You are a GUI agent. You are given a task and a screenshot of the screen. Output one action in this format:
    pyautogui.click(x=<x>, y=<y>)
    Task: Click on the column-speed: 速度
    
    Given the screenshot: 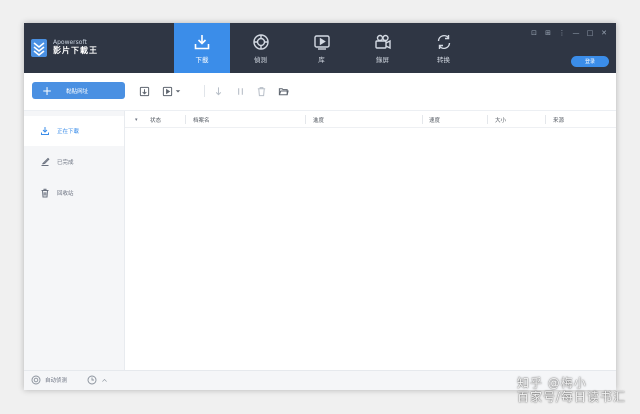 What is the action you would take?
    pyautogui.click(x=434, y=119)
    